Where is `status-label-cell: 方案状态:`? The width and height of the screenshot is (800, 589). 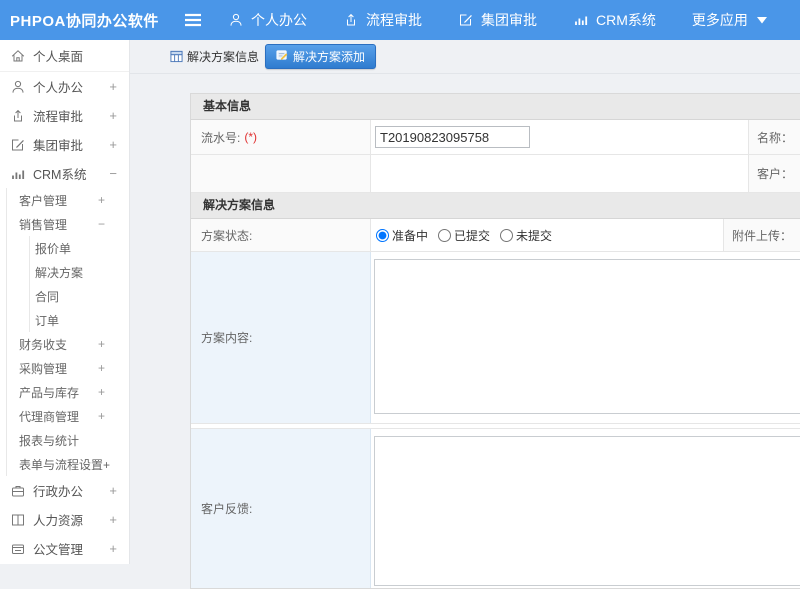
status-label-cell: 方案状态: is located at coordinates (281, 235).